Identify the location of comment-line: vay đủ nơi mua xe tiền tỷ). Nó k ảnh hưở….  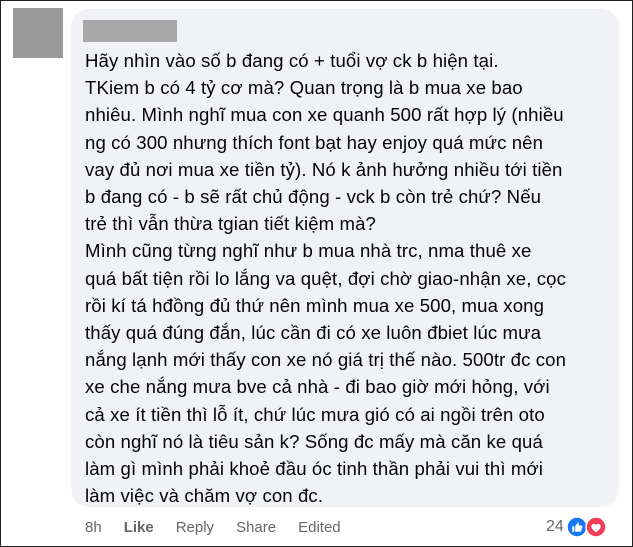
(324, 169).